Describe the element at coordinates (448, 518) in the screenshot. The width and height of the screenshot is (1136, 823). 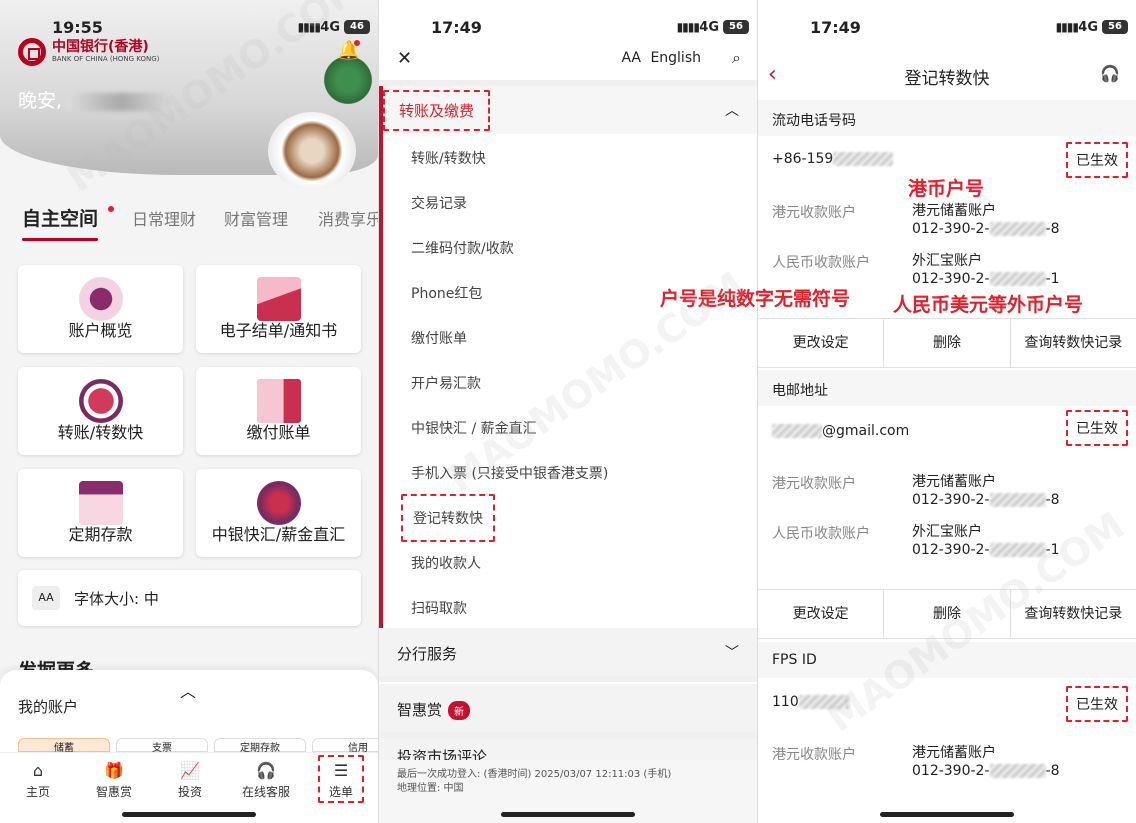
I see `menu-item-register-fps: 登记转数快` at that location.